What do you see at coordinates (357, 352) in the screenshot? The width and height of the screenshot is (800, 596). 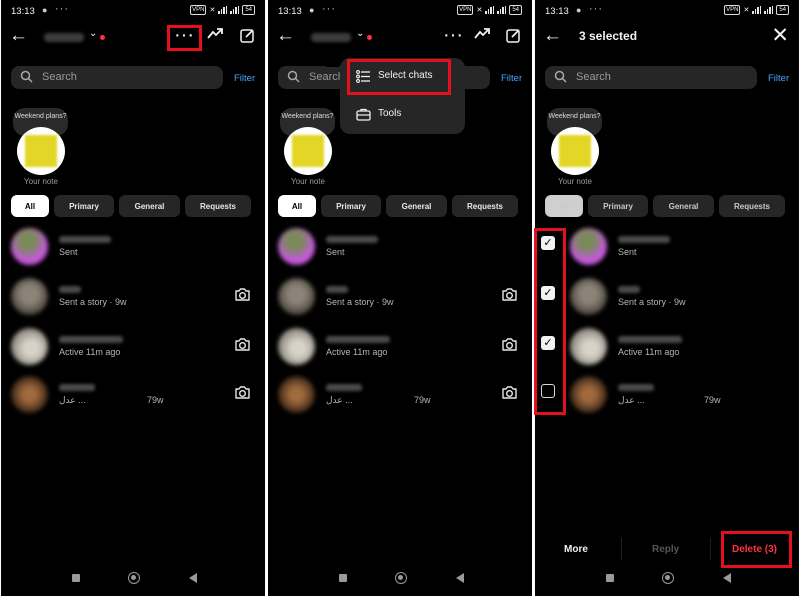 I see `chat-status: Active 11m ago` at bounding box center [357, 352].